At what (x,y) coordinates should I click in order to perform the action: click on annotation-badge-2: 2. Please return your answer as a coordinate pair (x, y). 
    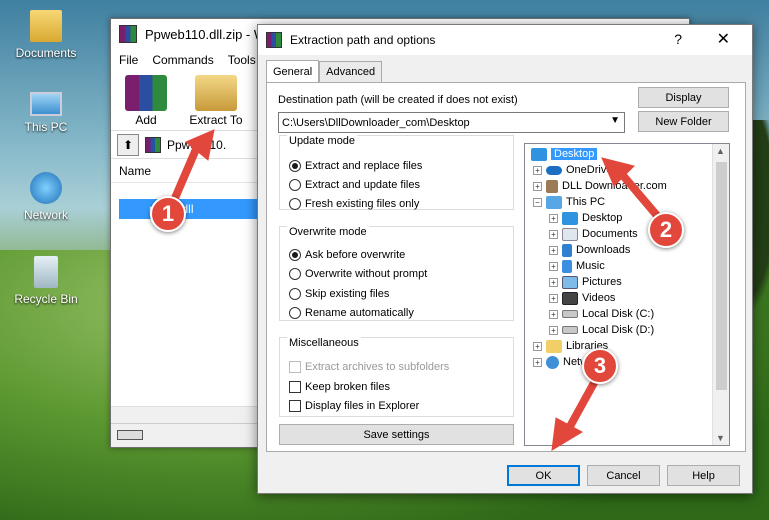
    Looking at the image, I should click on (666, 230).